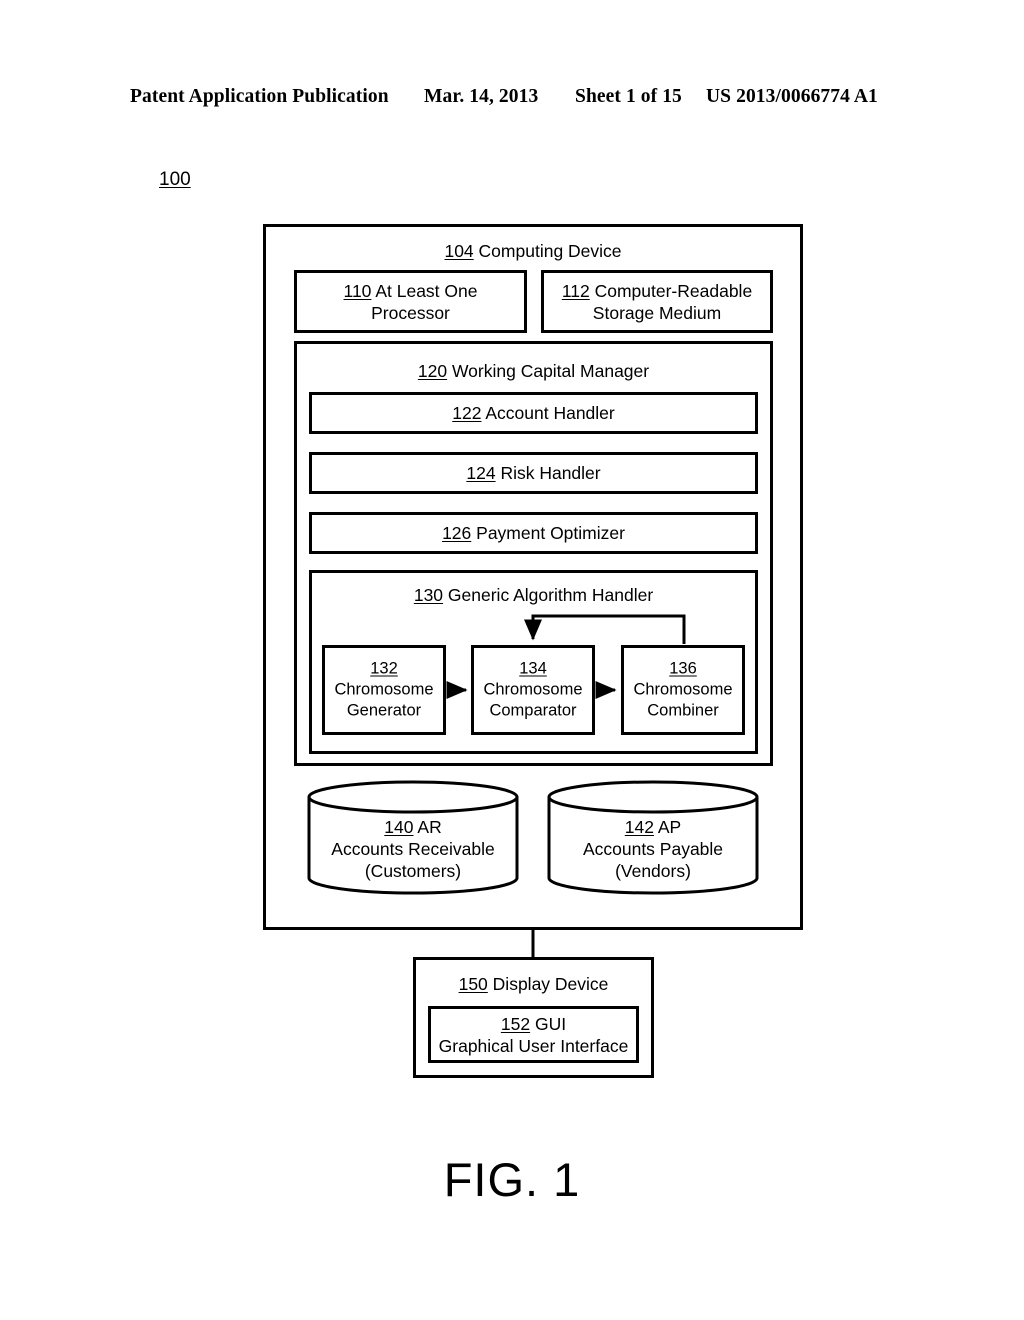 This screenshot has height=1320, width=1024. I want to click on accounts-payable-ref: 142, so click(639, 827).